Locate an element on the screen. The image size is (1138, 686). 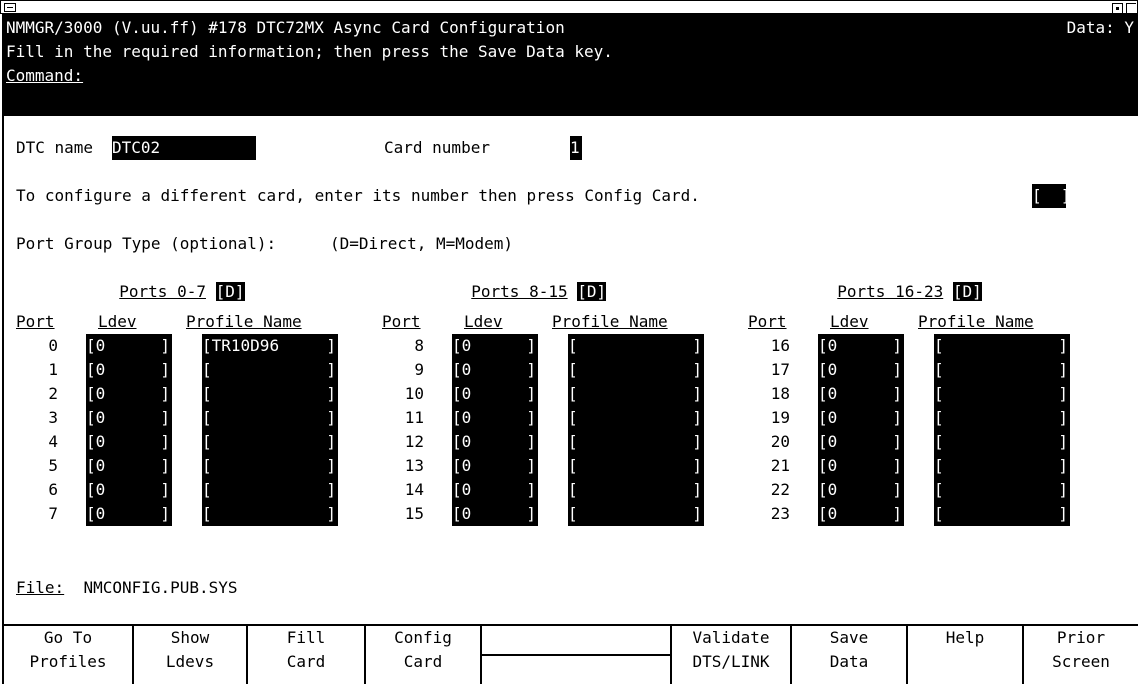
port-number: 3 is located at coordinates (53, 417).